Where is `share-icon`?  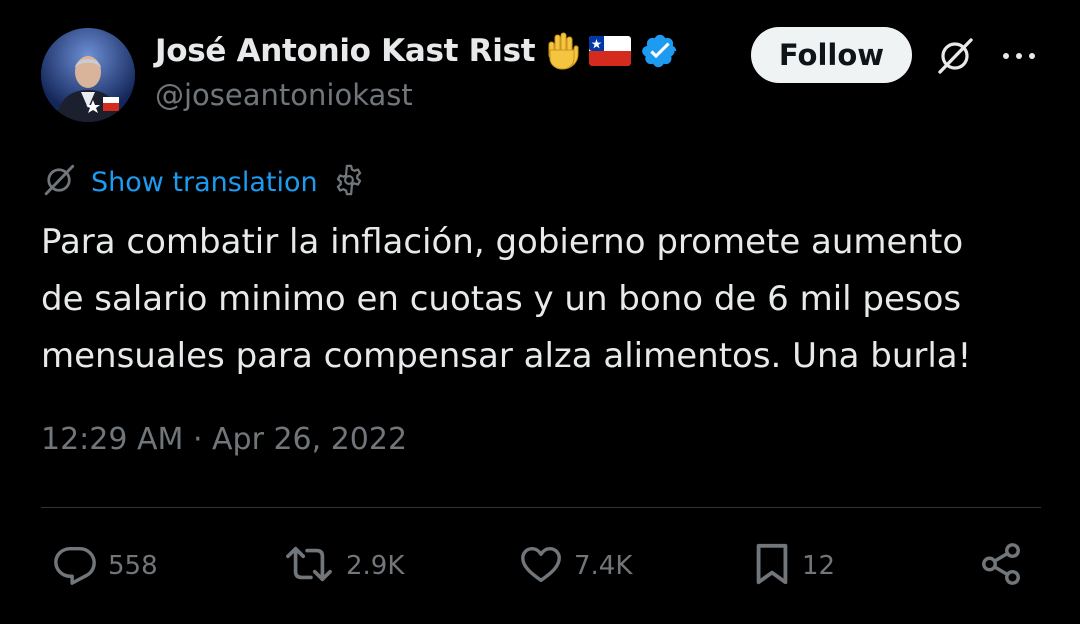
share-icon is located at coordinates (1001, 566).